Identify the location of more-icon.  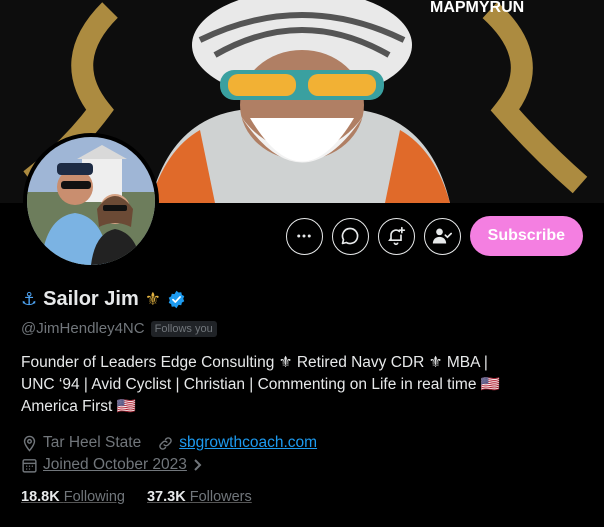
(304, 236).